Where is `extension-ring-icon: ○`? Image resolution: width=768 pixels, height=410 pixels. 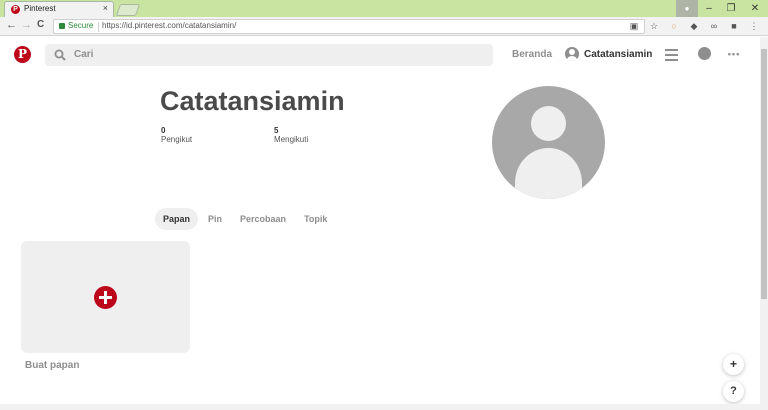
extension-ring-icon: ○ is located at coordinates (674, 26).